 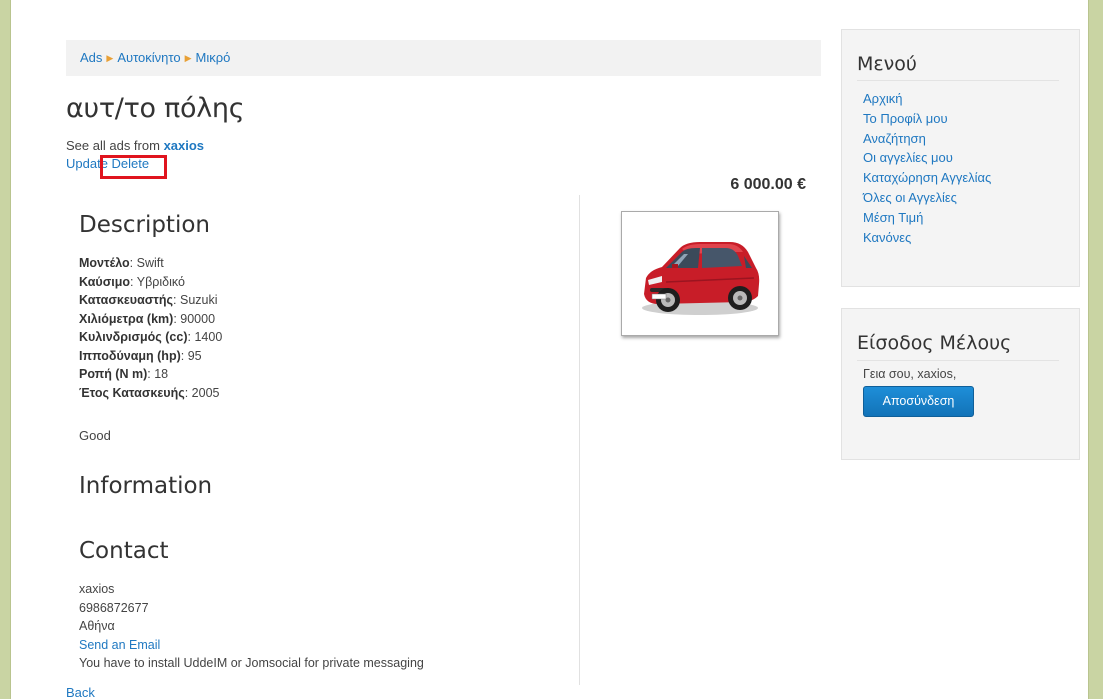 I want to click on description-note: Good, so click(x=95, y=435).